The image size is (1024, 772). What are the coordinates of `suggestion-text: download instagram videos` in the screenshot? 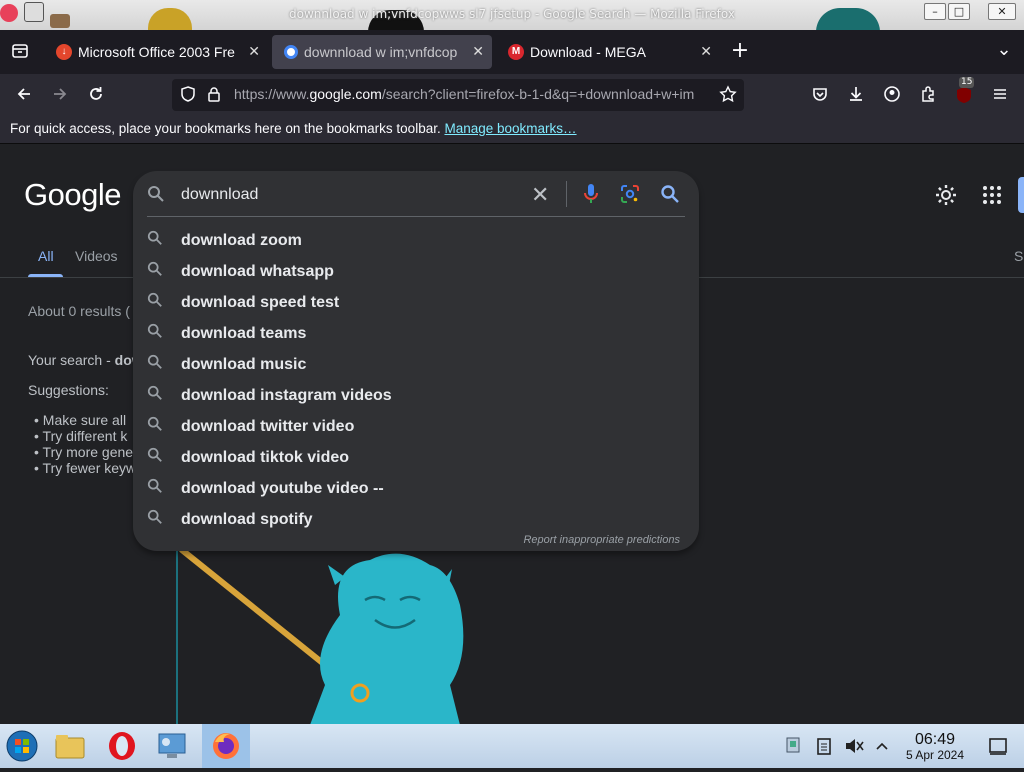 It's located at (286, 395).